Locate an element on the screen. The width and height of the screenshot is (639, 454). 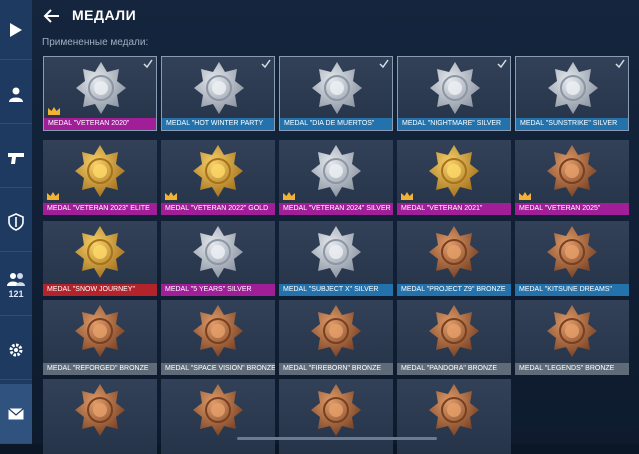
medal-name: MEDAL "VETERAN 2021" is located at coordinates (454, 209).